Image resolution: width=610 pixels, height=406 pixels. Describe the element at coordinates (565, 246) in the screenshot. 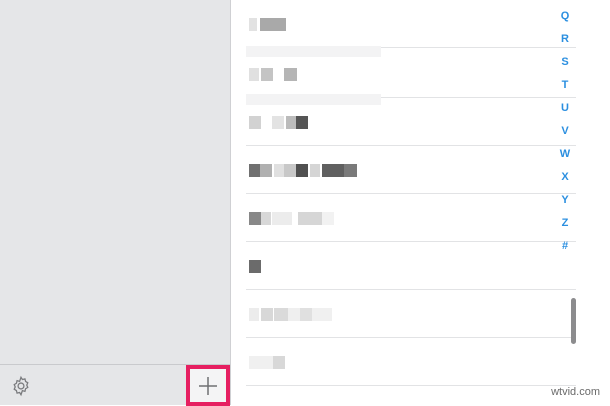

I see `index-letter-hash: #` at that location.